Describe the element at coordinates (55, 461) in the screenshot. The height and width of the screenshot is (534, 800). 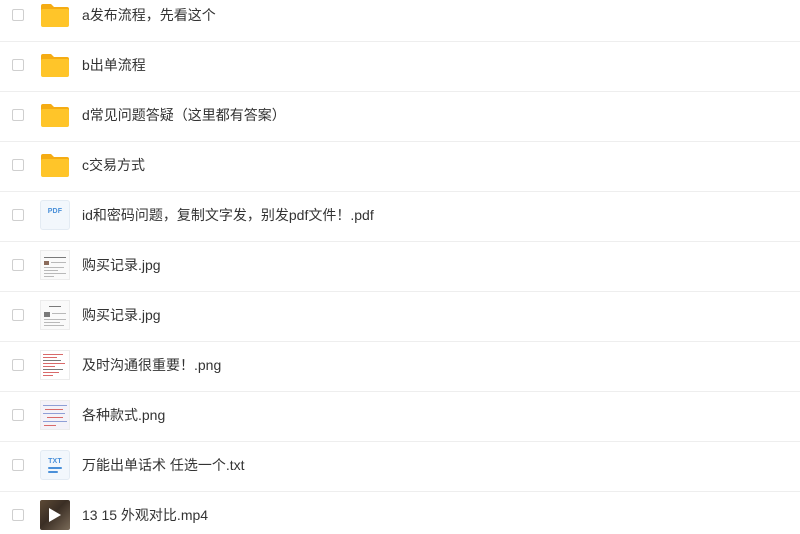
I see `txt-badge: TXT` at that location.